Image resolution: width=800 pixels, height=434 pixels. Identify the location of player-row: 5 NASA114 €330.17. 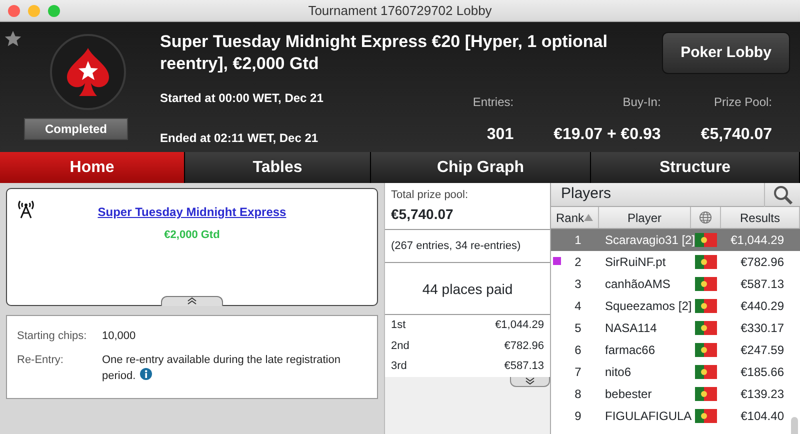
(675, 328).